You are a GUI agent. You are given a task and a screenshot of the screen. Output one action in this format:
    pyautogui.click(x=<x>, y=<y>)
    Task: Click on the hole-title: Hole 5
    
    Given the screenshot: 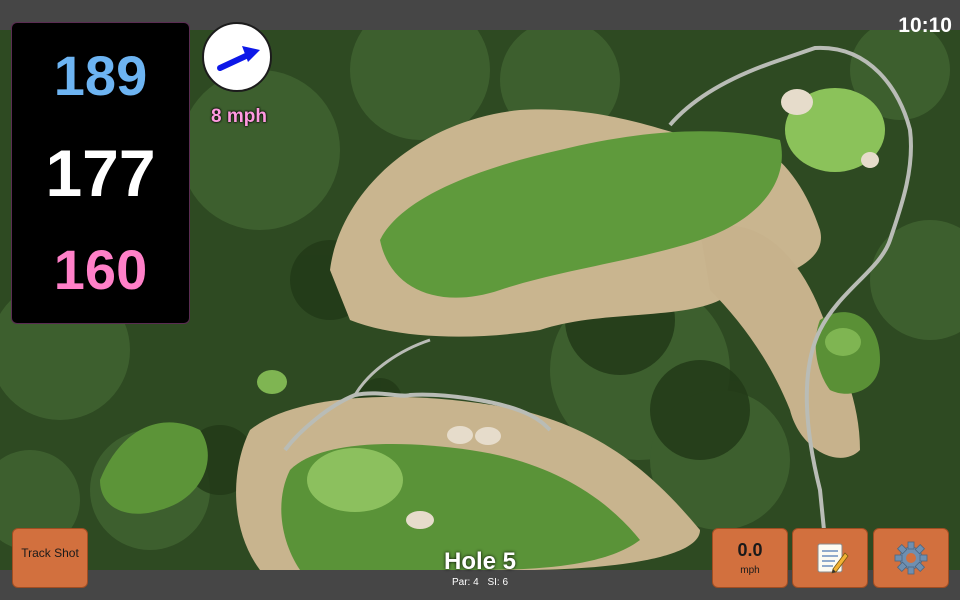 What is the action you would take?
    pyautogui.click(x=480, y=561)
    